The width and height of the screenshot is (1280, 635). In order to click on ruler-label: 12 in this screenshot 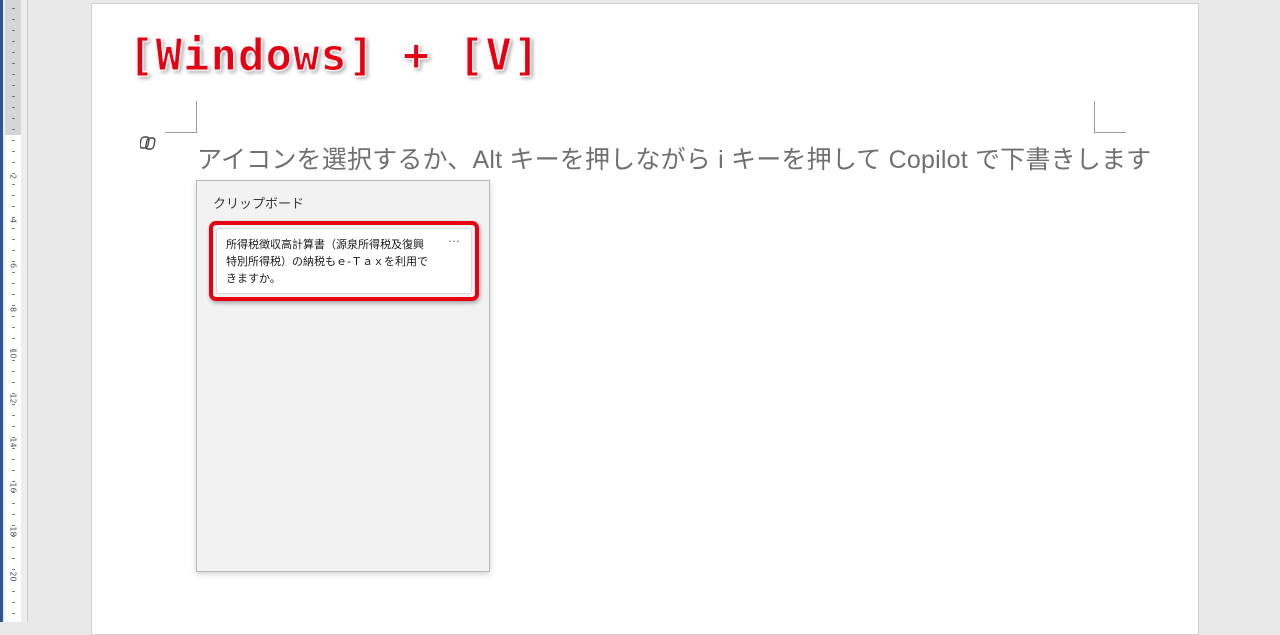, I will do `click(13, 398)`.